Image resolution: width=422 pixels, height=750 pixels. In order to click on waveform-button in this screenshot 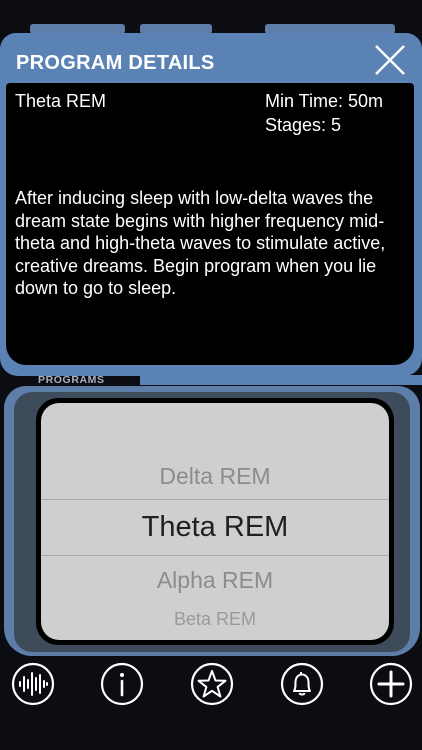, I will do `click(33, 684)`.